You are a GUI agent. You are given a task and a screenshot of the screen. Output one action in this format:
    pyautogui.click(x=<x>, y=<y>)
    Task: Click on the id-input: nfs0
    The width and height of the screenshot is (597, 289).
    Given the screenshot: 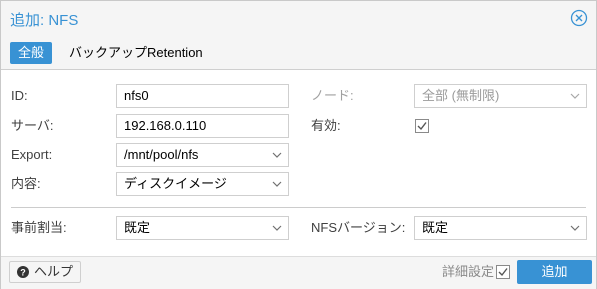 What is the action you would take?
    pyautogui.click(x=202, y=96)
    